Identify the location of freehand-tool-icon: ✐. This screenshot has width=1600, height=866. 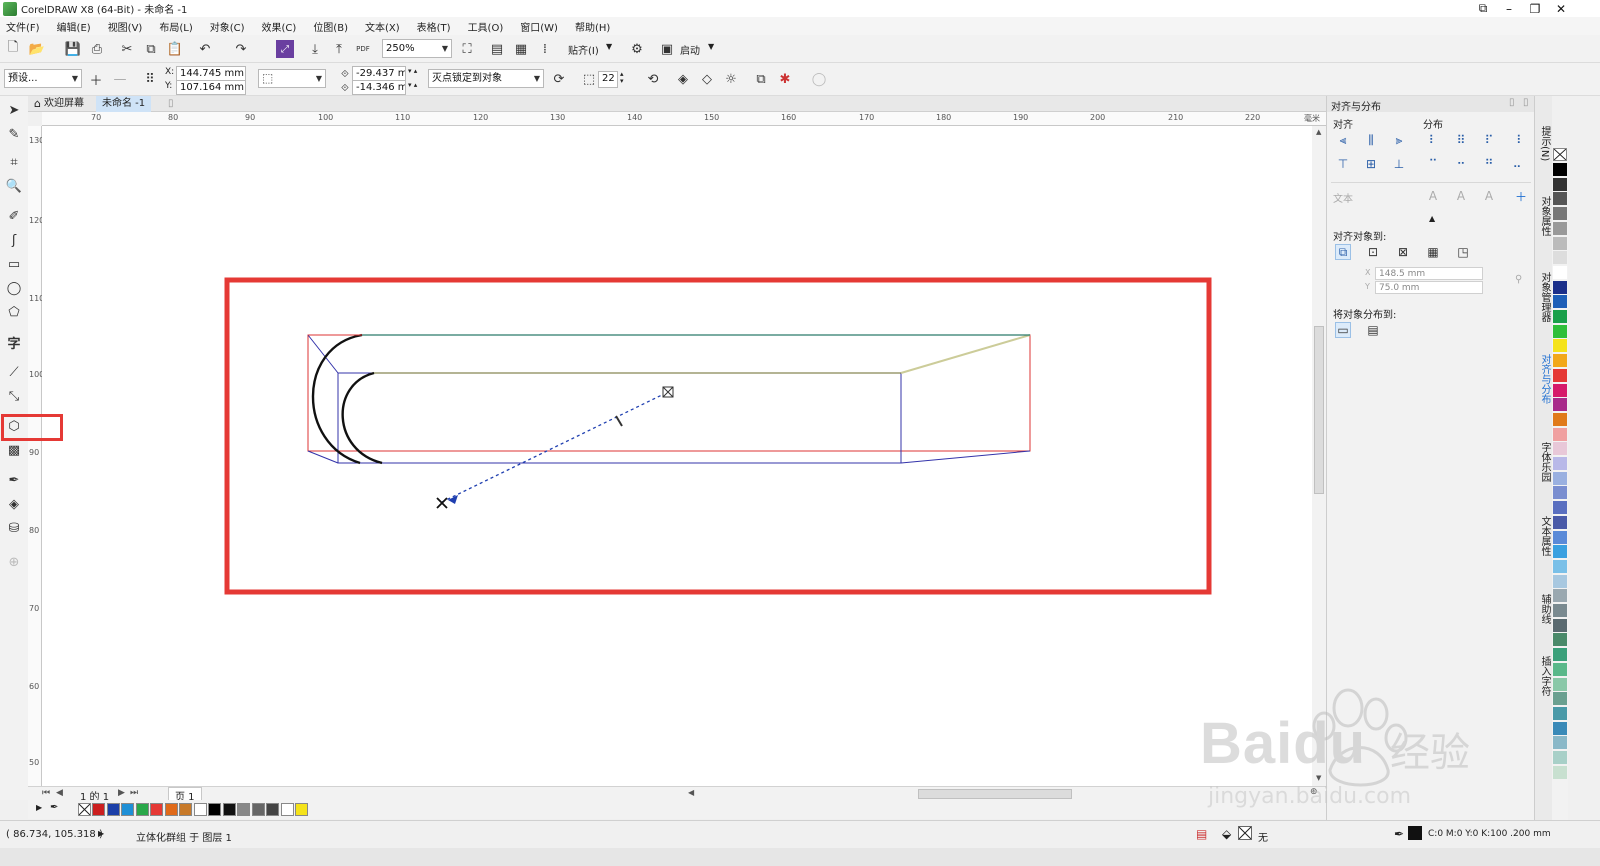
(14, 216).